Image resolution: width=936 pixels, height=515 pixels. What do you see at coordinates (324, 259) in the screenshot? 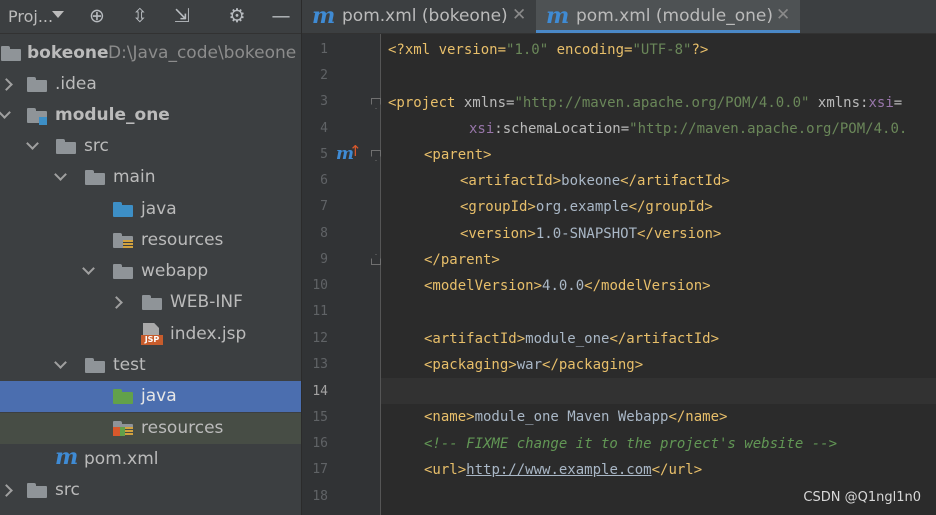
I see `line-number: 9` at bounding box center [324, 259].